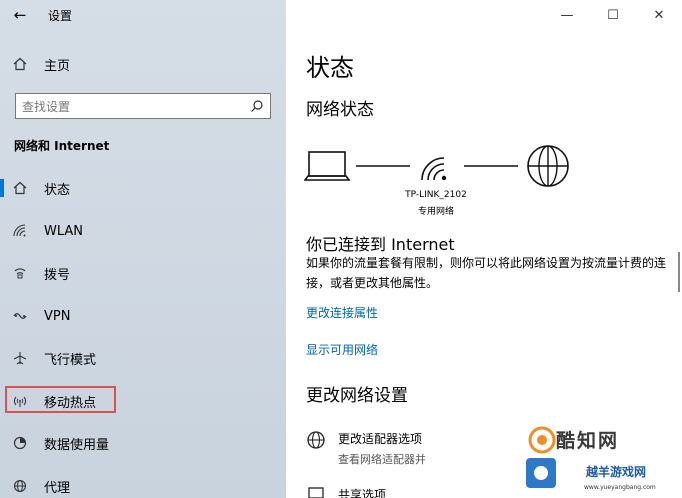  What do you see at coordinates (316, 492) in the screenshot?
I see `sharing-icon` at bounding box center [316, 492].